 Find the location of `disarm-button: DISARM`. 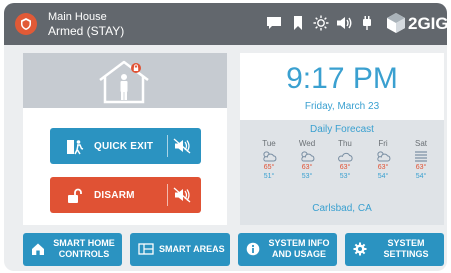

disarm-button: DISARM is located at coordinates (125, 195).